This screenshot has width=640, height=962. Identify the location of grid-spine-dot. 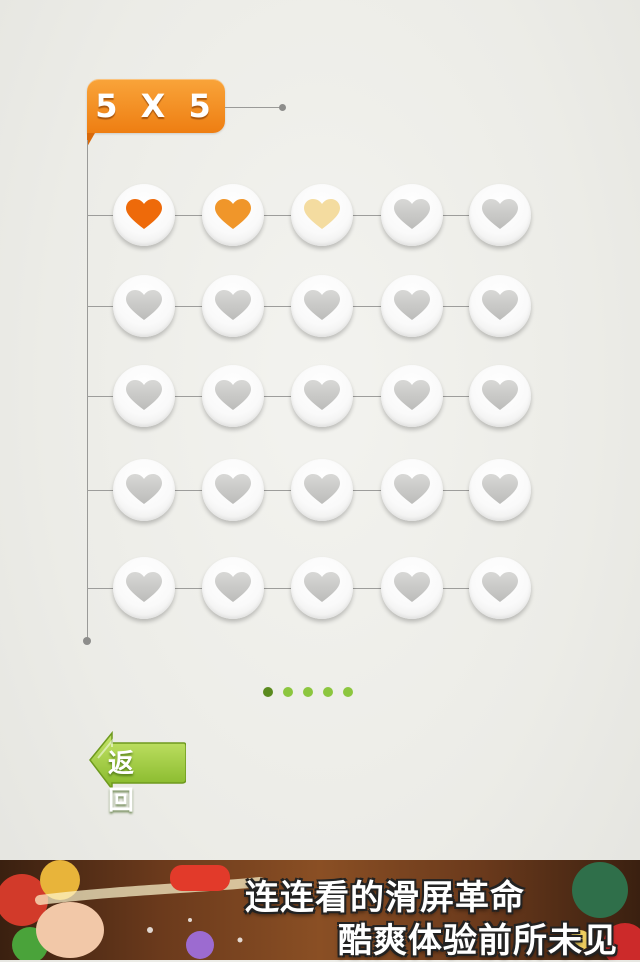
(87, 641).